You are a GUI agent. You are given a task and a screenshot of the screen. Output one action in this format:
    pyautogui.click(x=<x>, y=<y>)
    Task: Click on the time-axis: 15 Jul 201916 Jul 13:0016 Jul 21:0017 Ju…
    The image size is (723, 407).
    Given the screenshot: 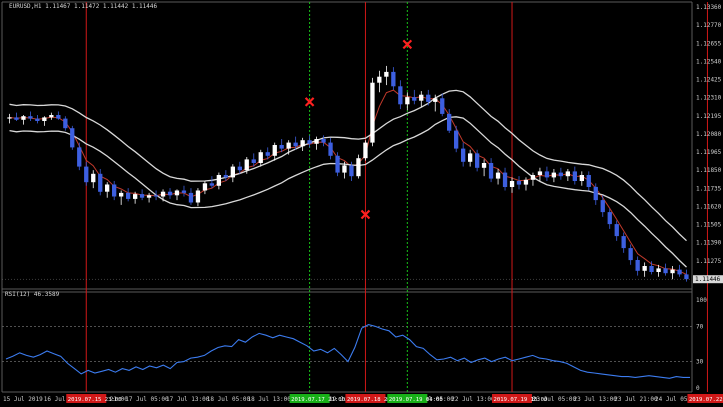 What is the action you would take?
    pyautogui.click(x=363, y=398)
    